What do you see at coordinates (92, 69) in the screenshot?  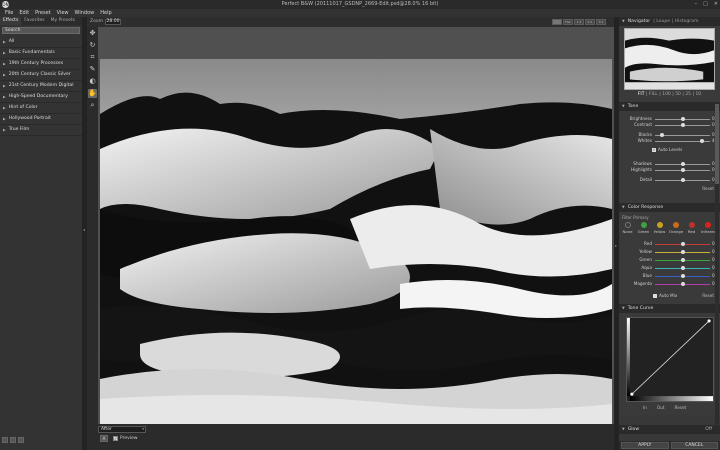 I see `brush-tool-icon: ✎` at bounding box center [92, 69].